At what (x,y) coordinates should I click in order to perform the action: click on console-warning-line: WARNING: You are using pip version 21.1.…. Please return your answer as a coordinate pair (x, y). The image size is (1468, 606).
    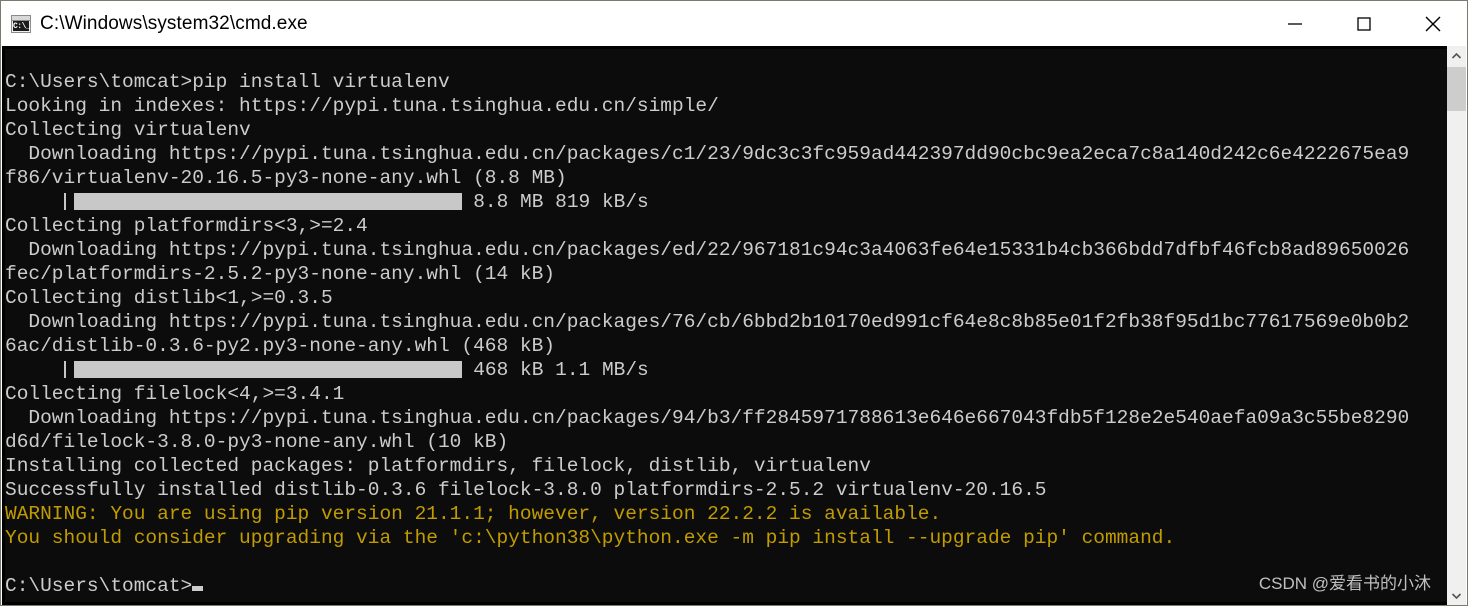
    Looking at the image, I should click on (473, 514).